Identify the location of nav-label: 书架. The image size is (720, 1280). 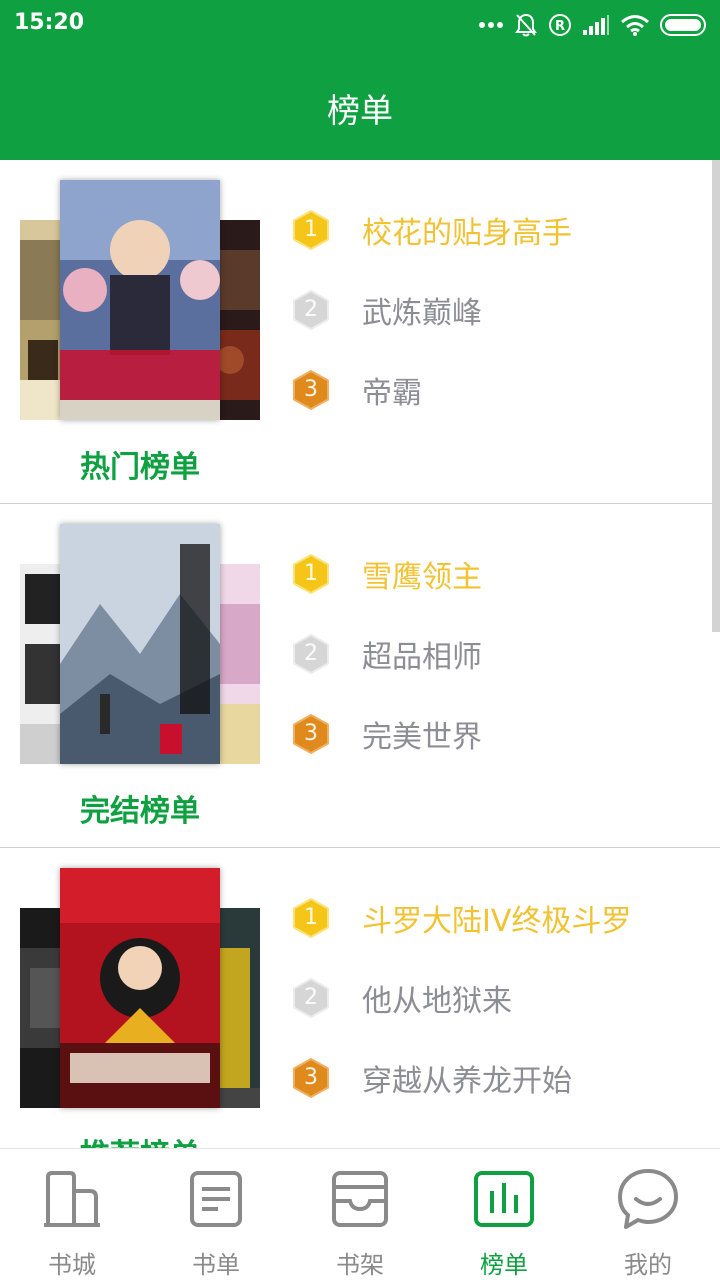
(360, 1265).